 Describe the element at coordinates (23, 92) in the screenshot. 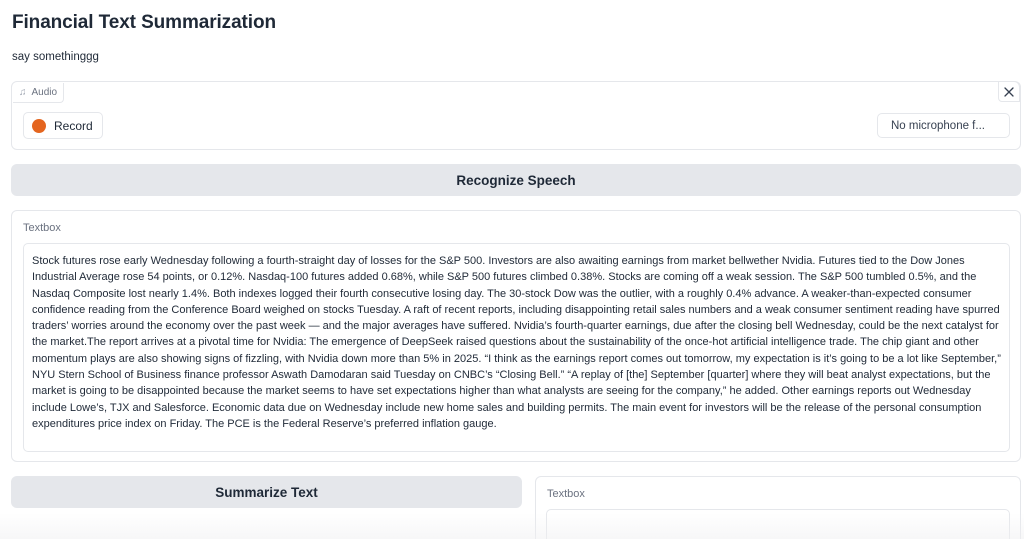

I see `music-note-icon: ♫` at that location.